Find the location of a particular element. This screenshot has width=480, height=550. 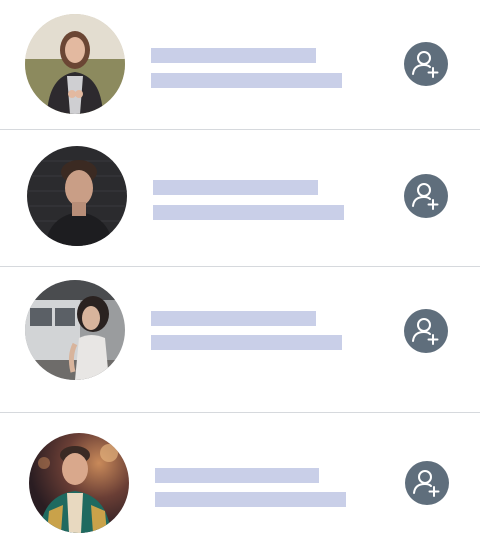

avatar-photo-man-dark-wall is located at coordinates (77, 196).